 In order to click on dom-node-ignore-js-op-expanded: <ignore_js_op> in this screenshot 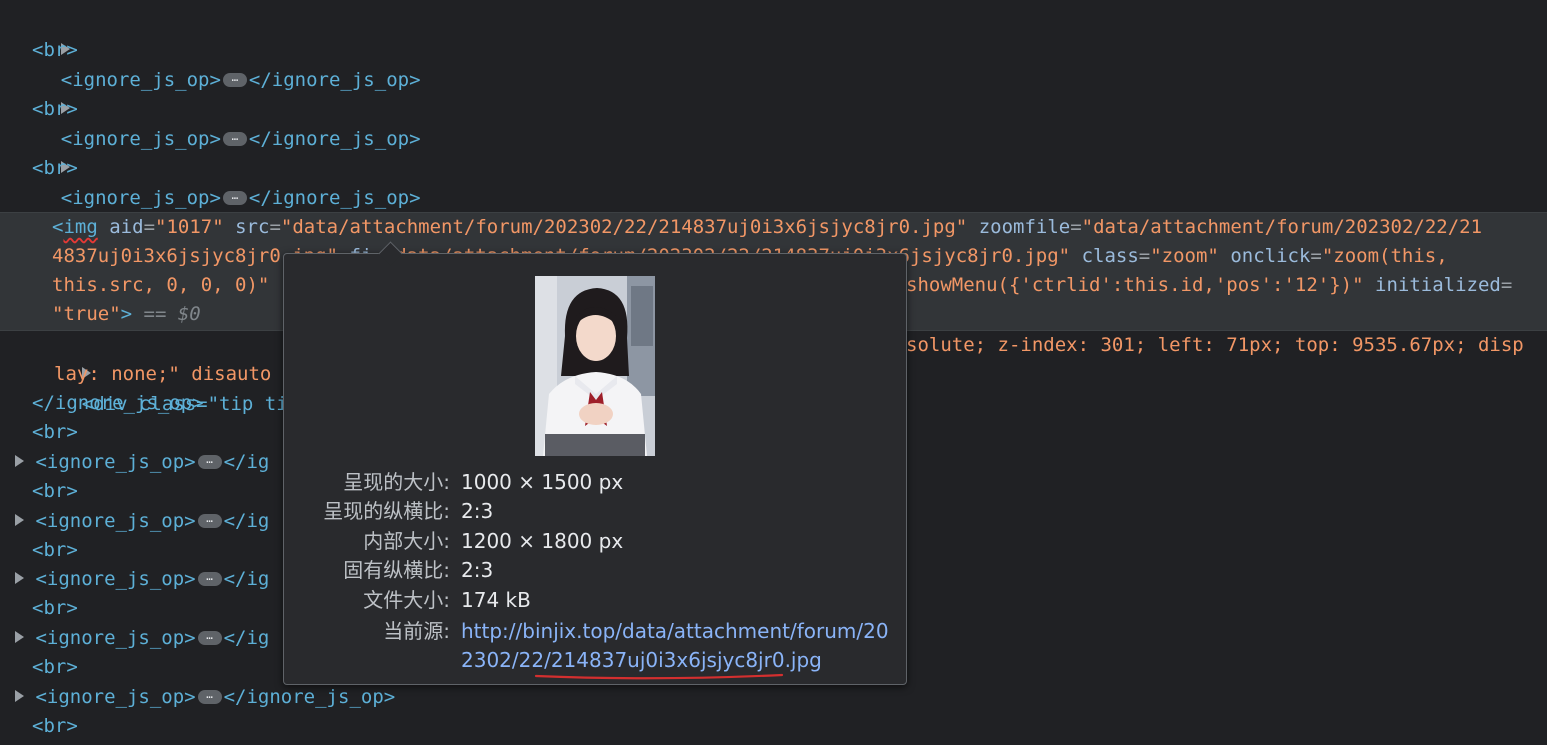, I will do `click(779, 226)`.